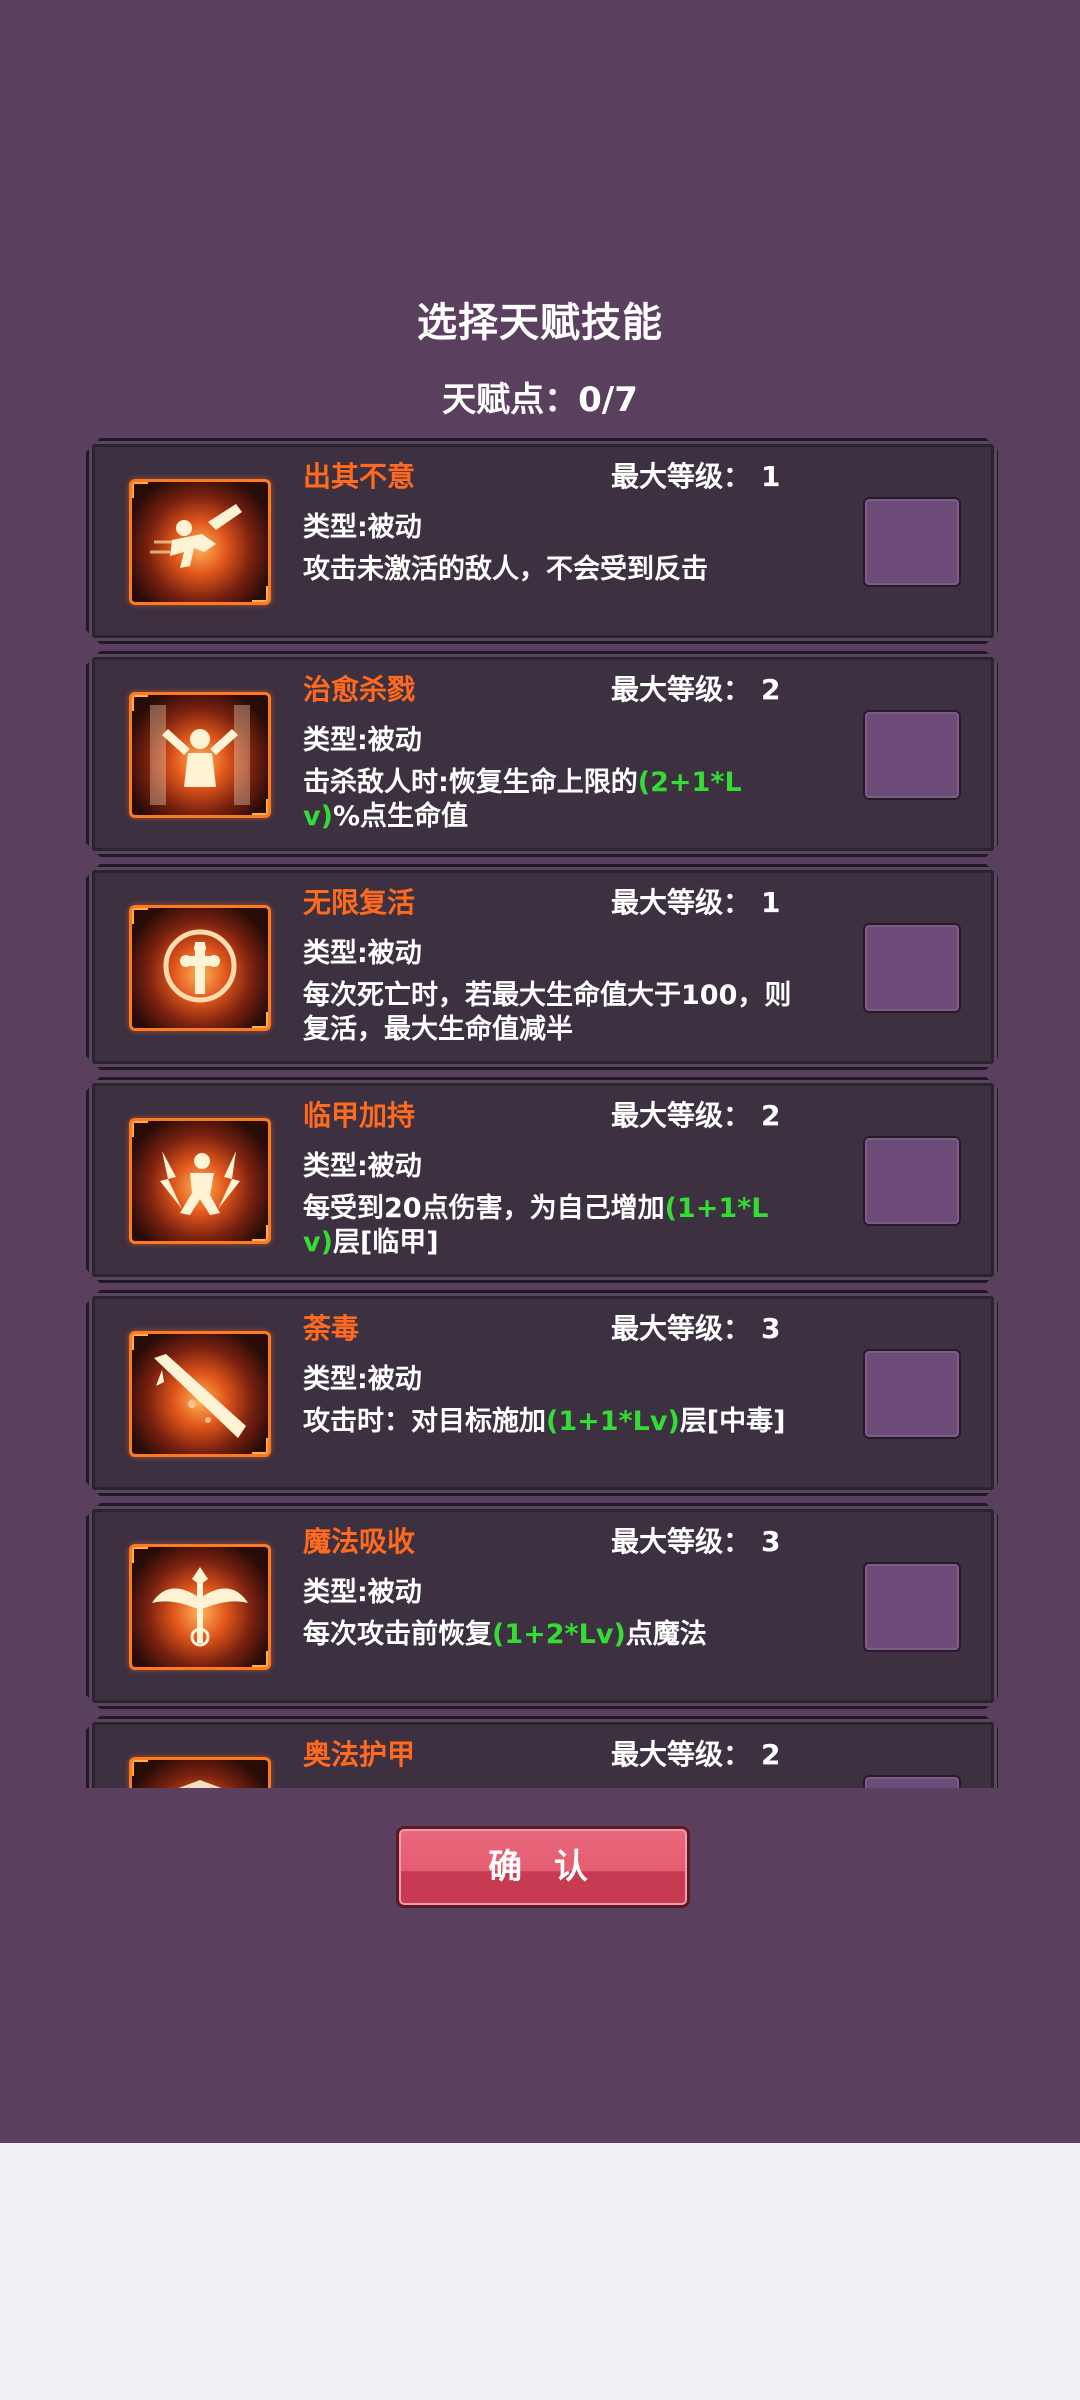 This screenshot has height=2400, width=1080. I want to click on skill-description: 攻击时：对目标施加(1+1*Lv)层[中毒], so click(548, 1422).